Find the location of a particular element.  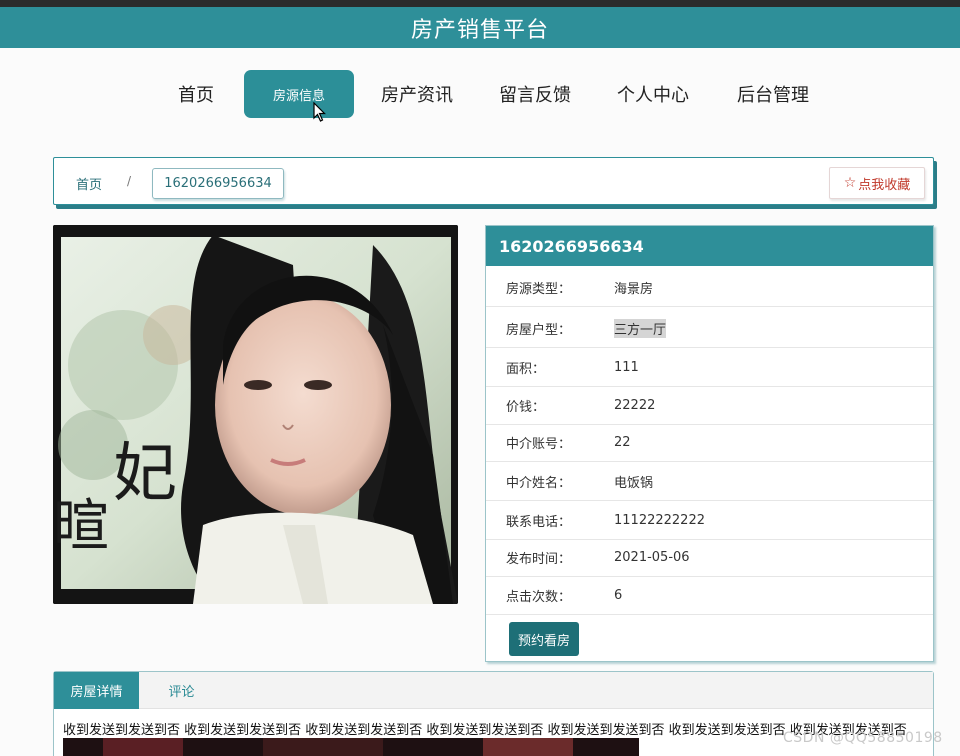

calligraphy-text: 妃 is located at coordinates (145, 474).